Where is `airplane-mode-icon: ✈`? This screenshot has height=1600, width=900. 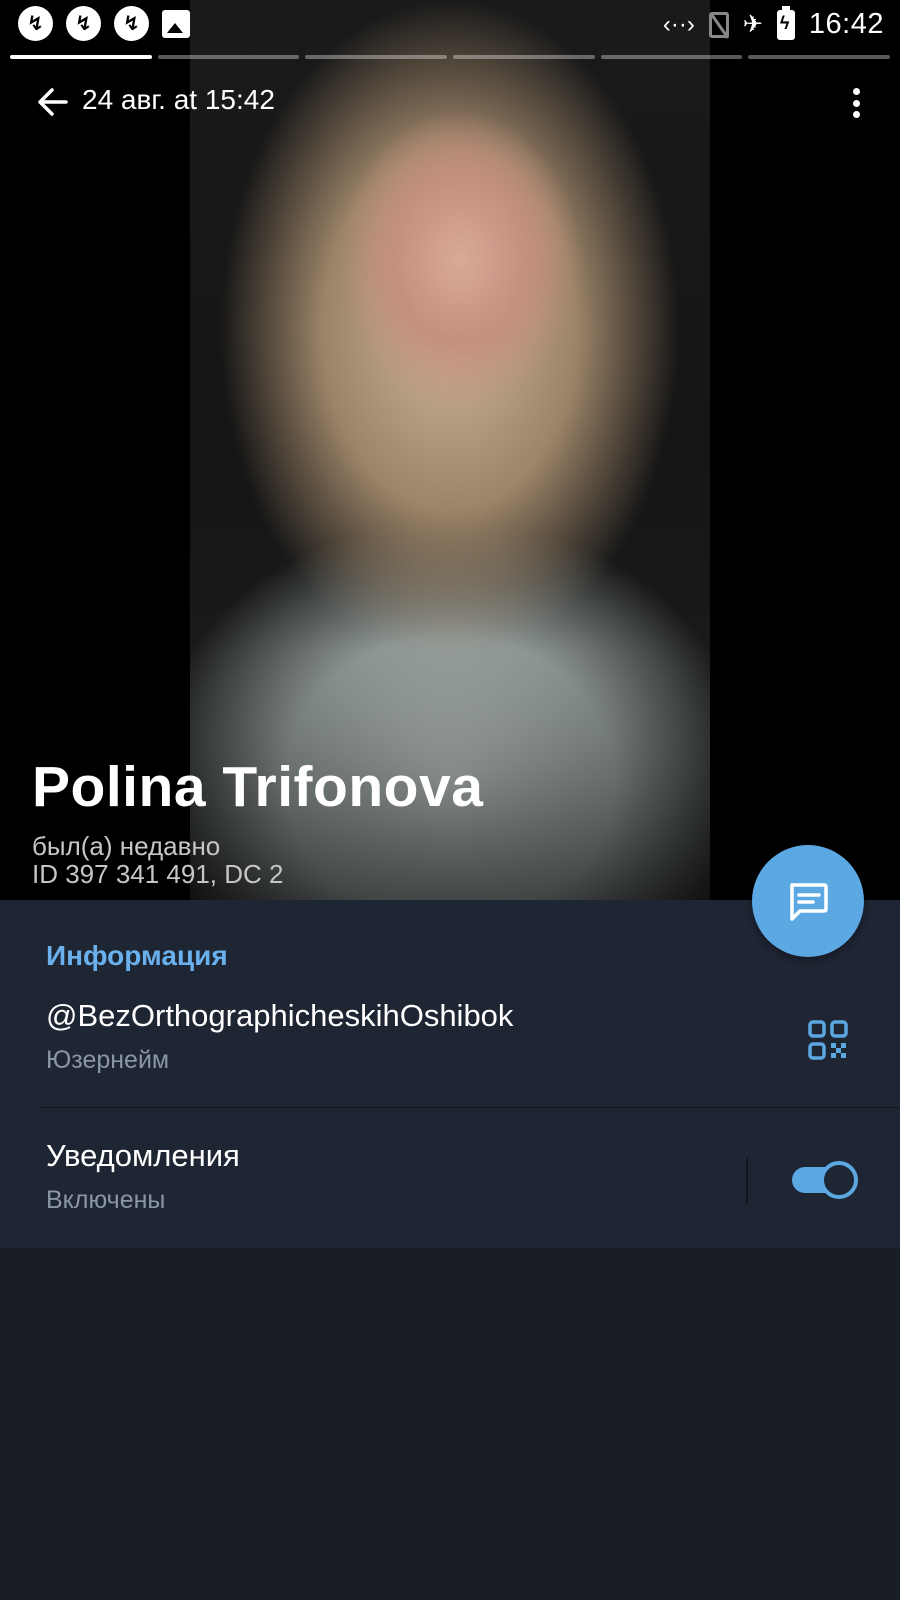 airplane-mode-icon: ✈ is located at coordinates (752, 24).